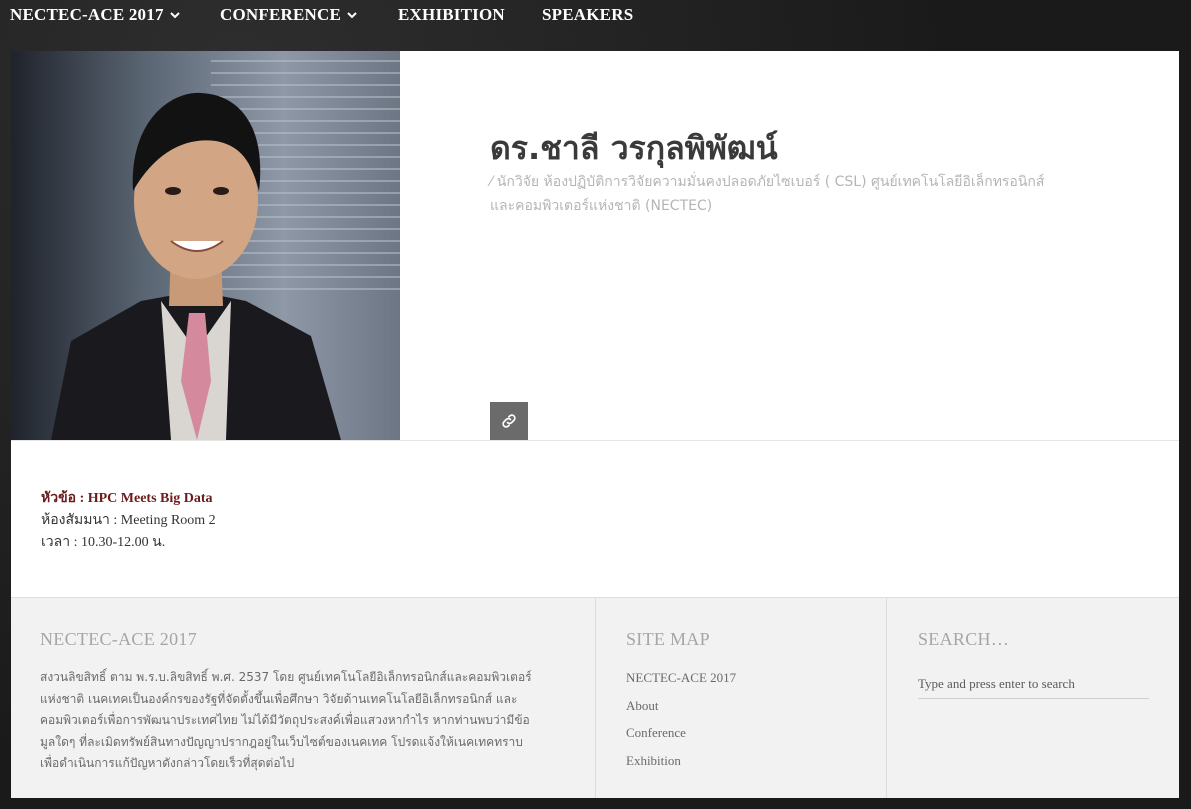 The height and width of the screenshot is (809, 1191). What do you see at coordinates (634, 148) in the screenshot?
I see `speaker-name: ดร.ชาลี วรกุลพิพัฒน์` at bounding box center [634, 148].